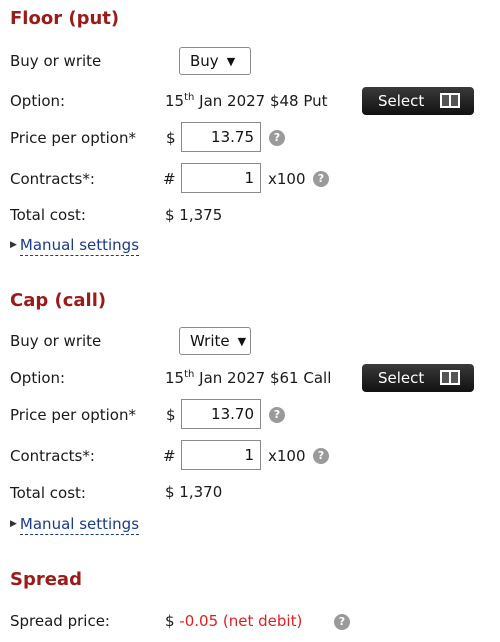 The width and height of the screenshot is (500, 642). What do you see at coordinates (321, 179) in the screenshot?
I see `floor-contracts-help-icon: ?` at bounding box center [321, 179].